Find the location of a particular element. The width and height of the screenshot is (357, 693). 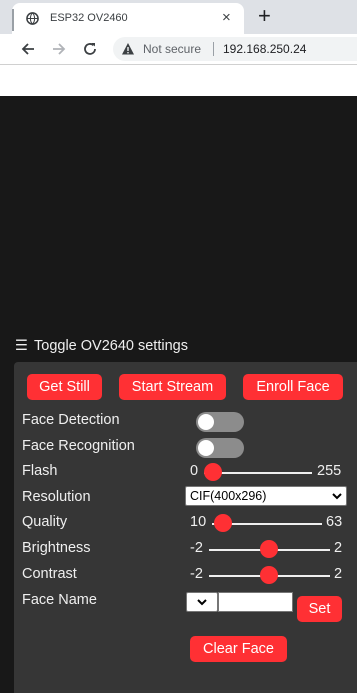

face-detection-toggle is located at coordinates (220, 422).